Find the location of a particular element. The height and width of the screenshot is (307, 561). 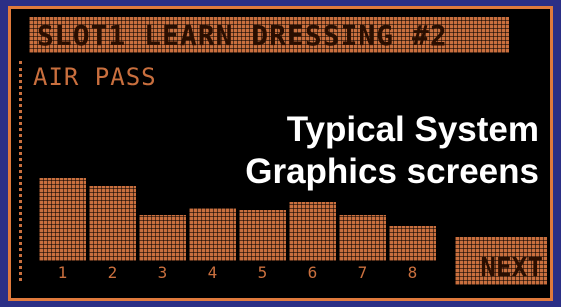

next-button: NEXT is located at coordinates (501, 261).